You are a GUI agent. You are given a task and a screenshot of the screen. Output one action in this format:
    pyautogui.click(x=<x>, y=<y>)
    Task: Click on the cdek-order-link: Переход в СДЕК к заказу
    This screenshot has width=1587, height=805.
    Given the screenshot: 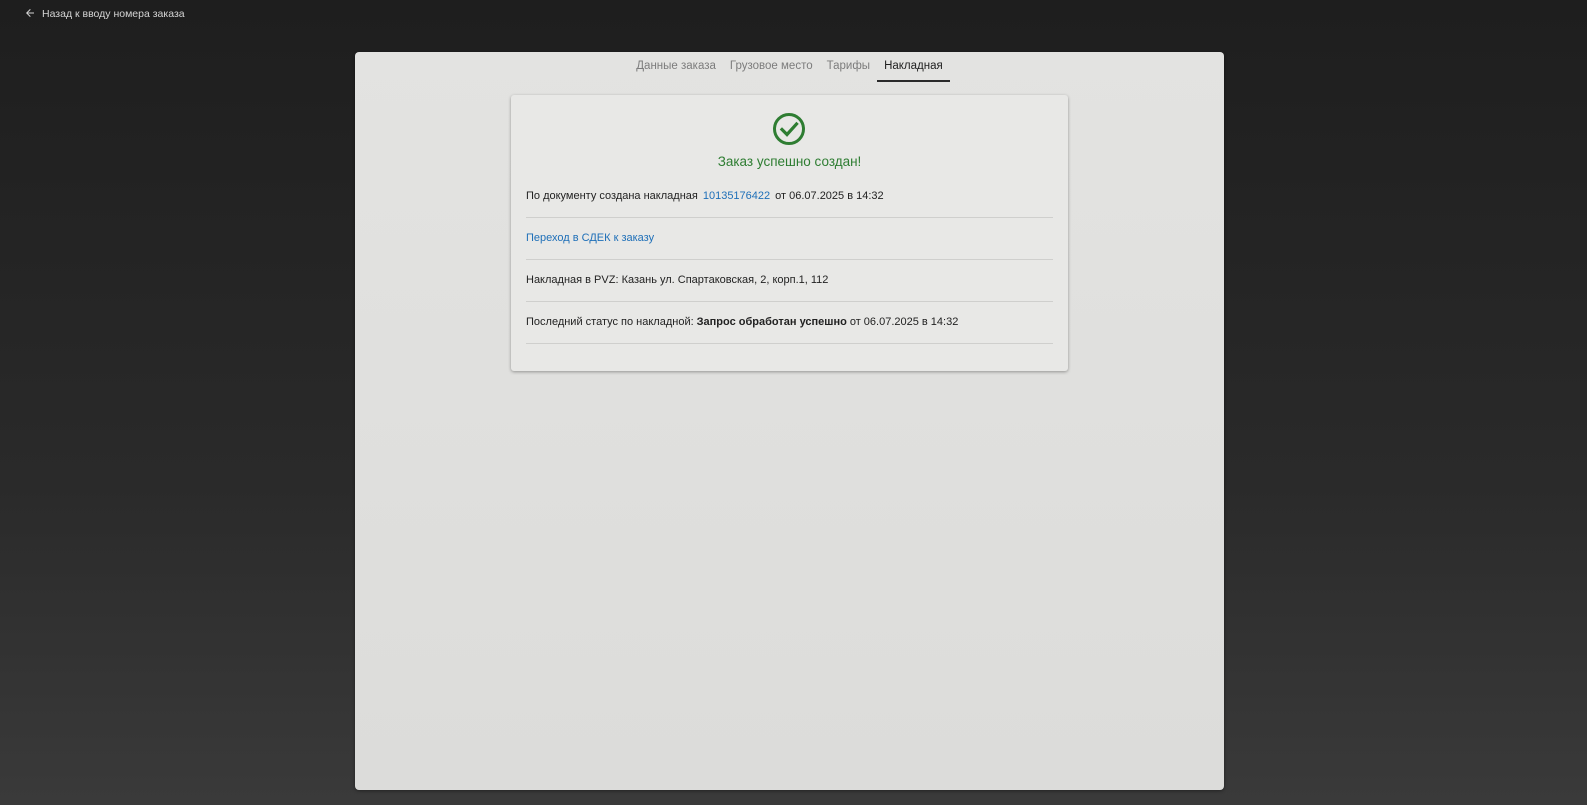 What is the action you would take?
    pyautogui.click(x=590, y=238)
    